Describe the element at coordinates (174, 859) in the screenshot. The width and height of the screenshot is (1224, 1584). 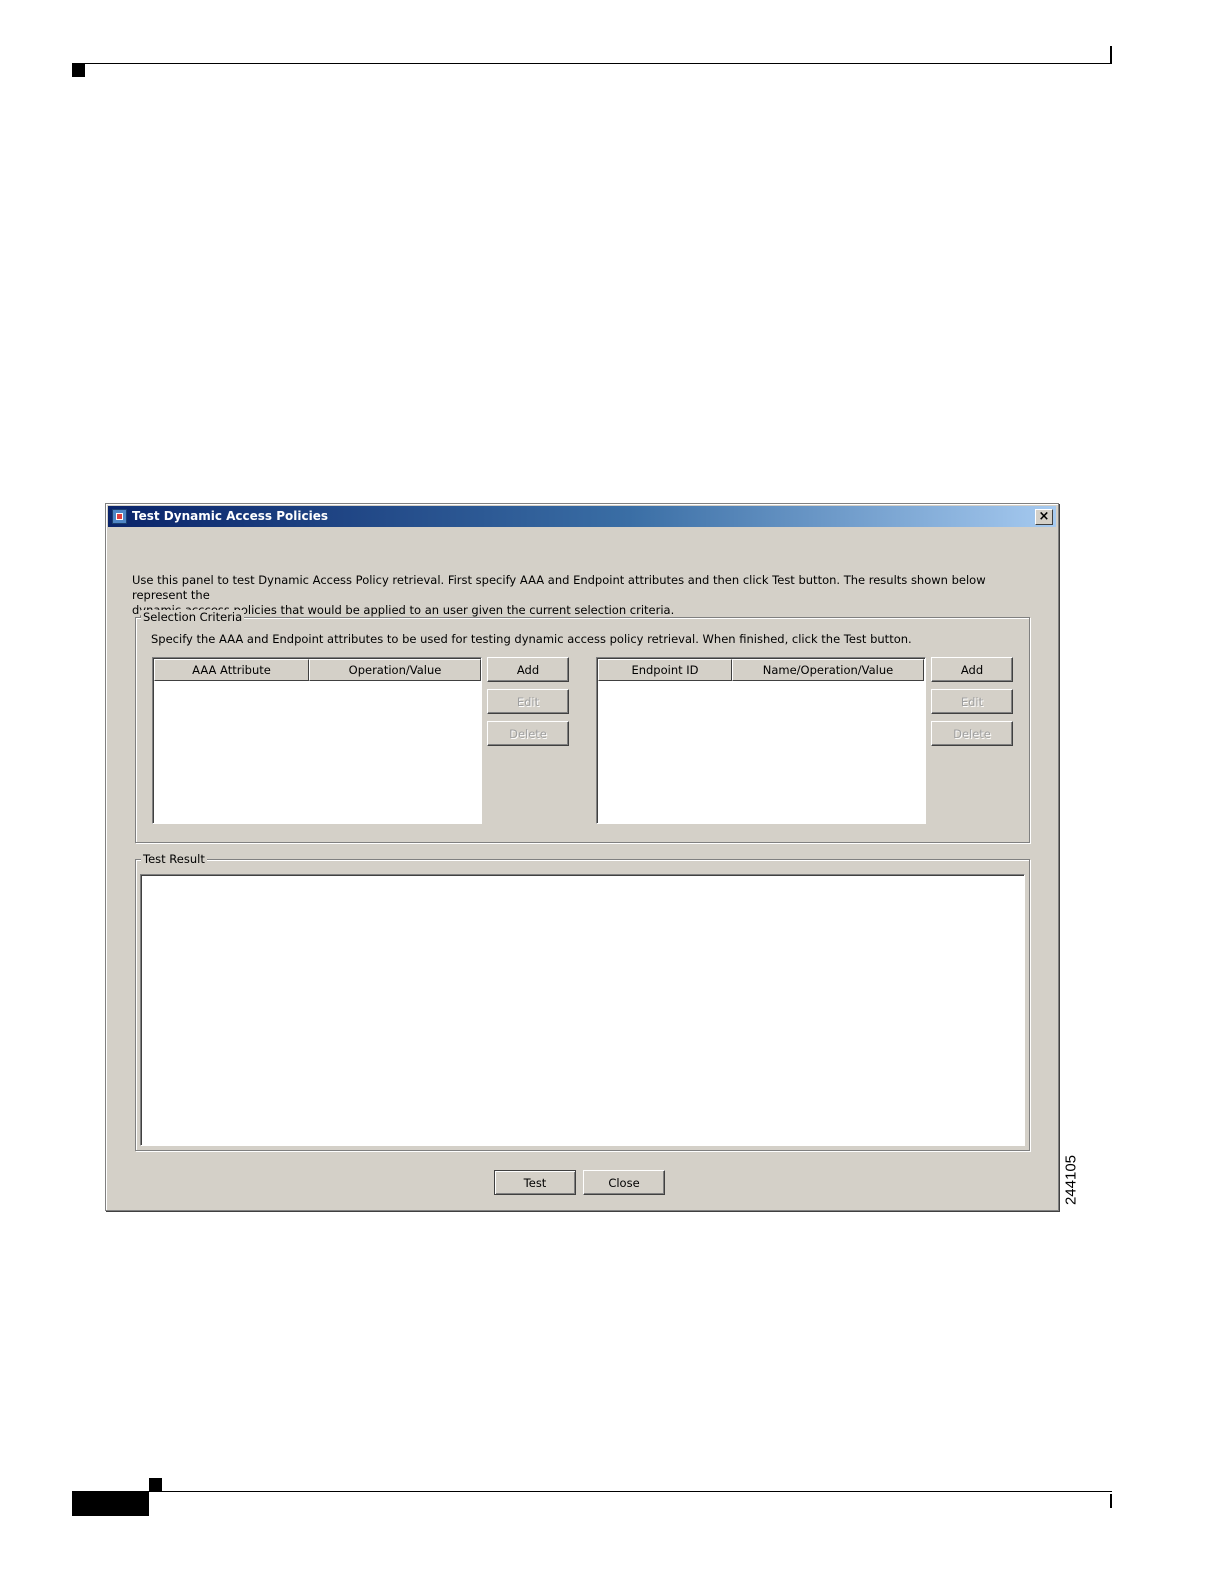
I see `test-result-label: Test Result` at that location.